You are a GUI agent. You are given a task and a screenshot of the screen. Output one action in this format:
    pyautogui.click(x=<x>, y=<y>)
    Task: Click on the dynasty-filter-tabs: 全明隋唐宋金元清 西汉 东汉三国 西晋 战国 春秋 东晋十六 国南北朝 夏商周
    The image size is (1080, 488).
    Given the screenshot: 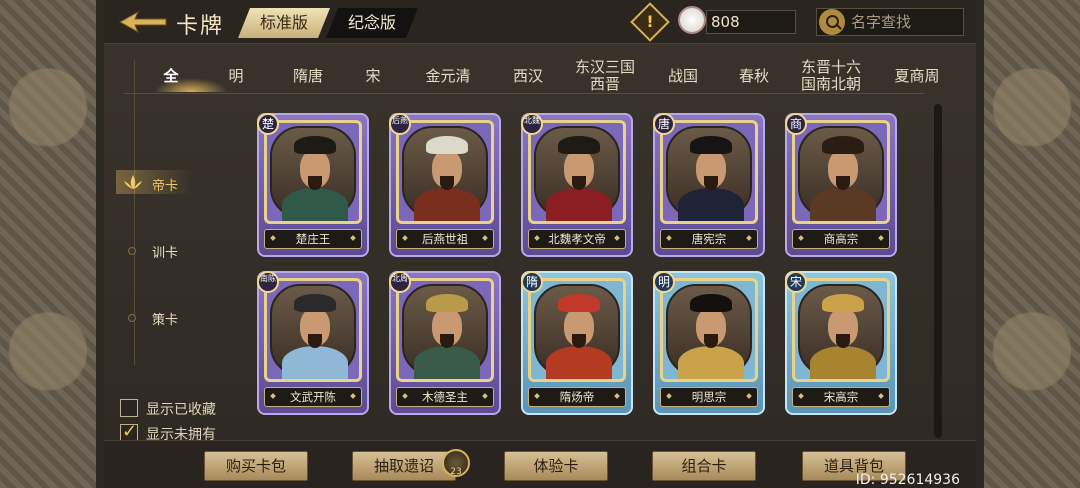 What is the action you would take?
    pyautogui.click(x=540, y=76)
    